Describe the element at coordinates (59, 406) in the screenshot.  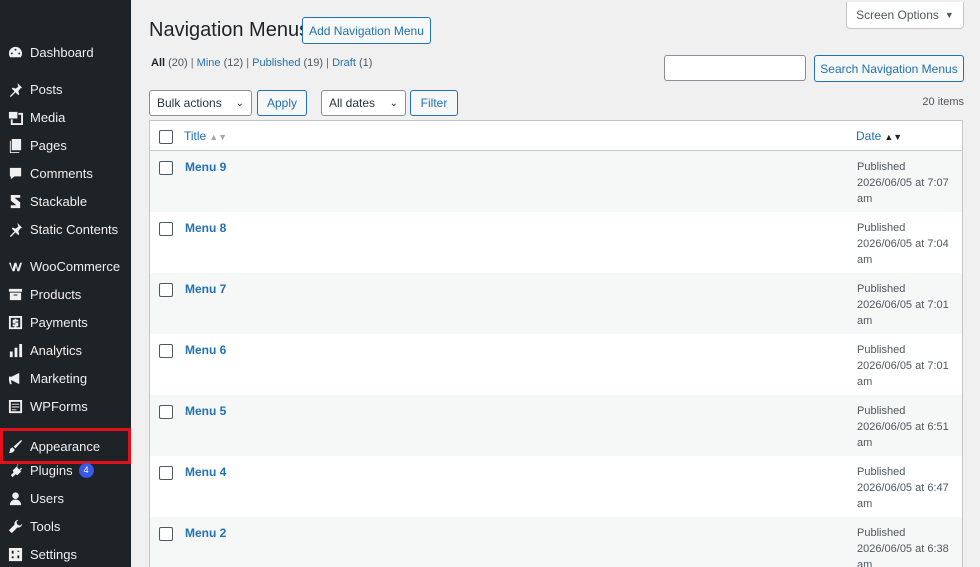
I see `sidebar-item-label: WPForms` at that location.